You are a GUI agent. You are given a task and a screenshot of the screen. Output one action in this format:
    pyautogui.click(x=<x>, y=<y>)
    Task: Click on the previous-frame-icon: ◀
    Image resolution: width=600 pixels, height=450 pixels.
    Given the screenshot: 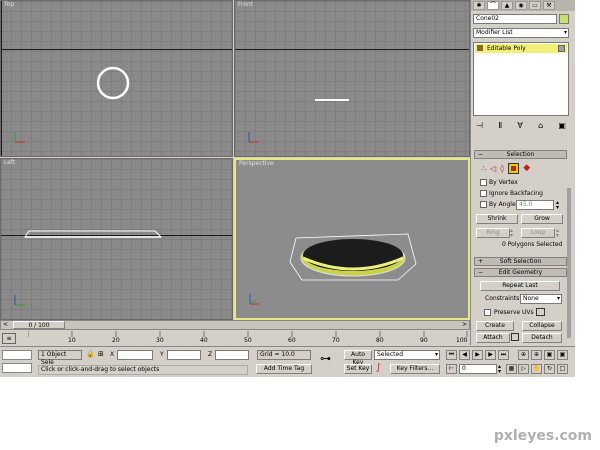 What is the action you would take?
    pyautogui.click(x=464, y=355)
    